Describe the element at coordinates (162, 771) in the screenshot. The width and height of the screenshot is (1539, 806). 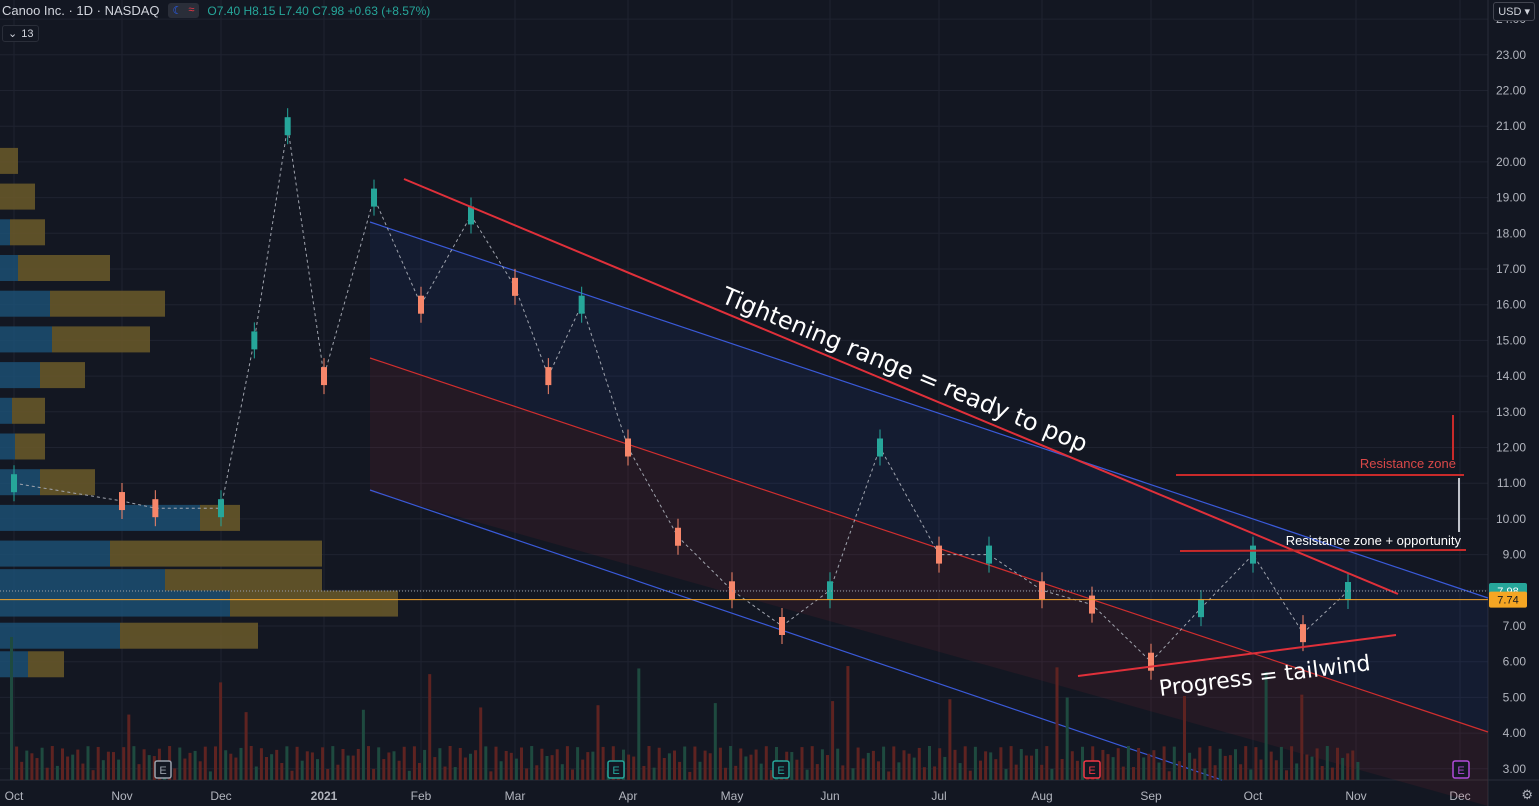
I see `earnings-marker-label: E` at that location.